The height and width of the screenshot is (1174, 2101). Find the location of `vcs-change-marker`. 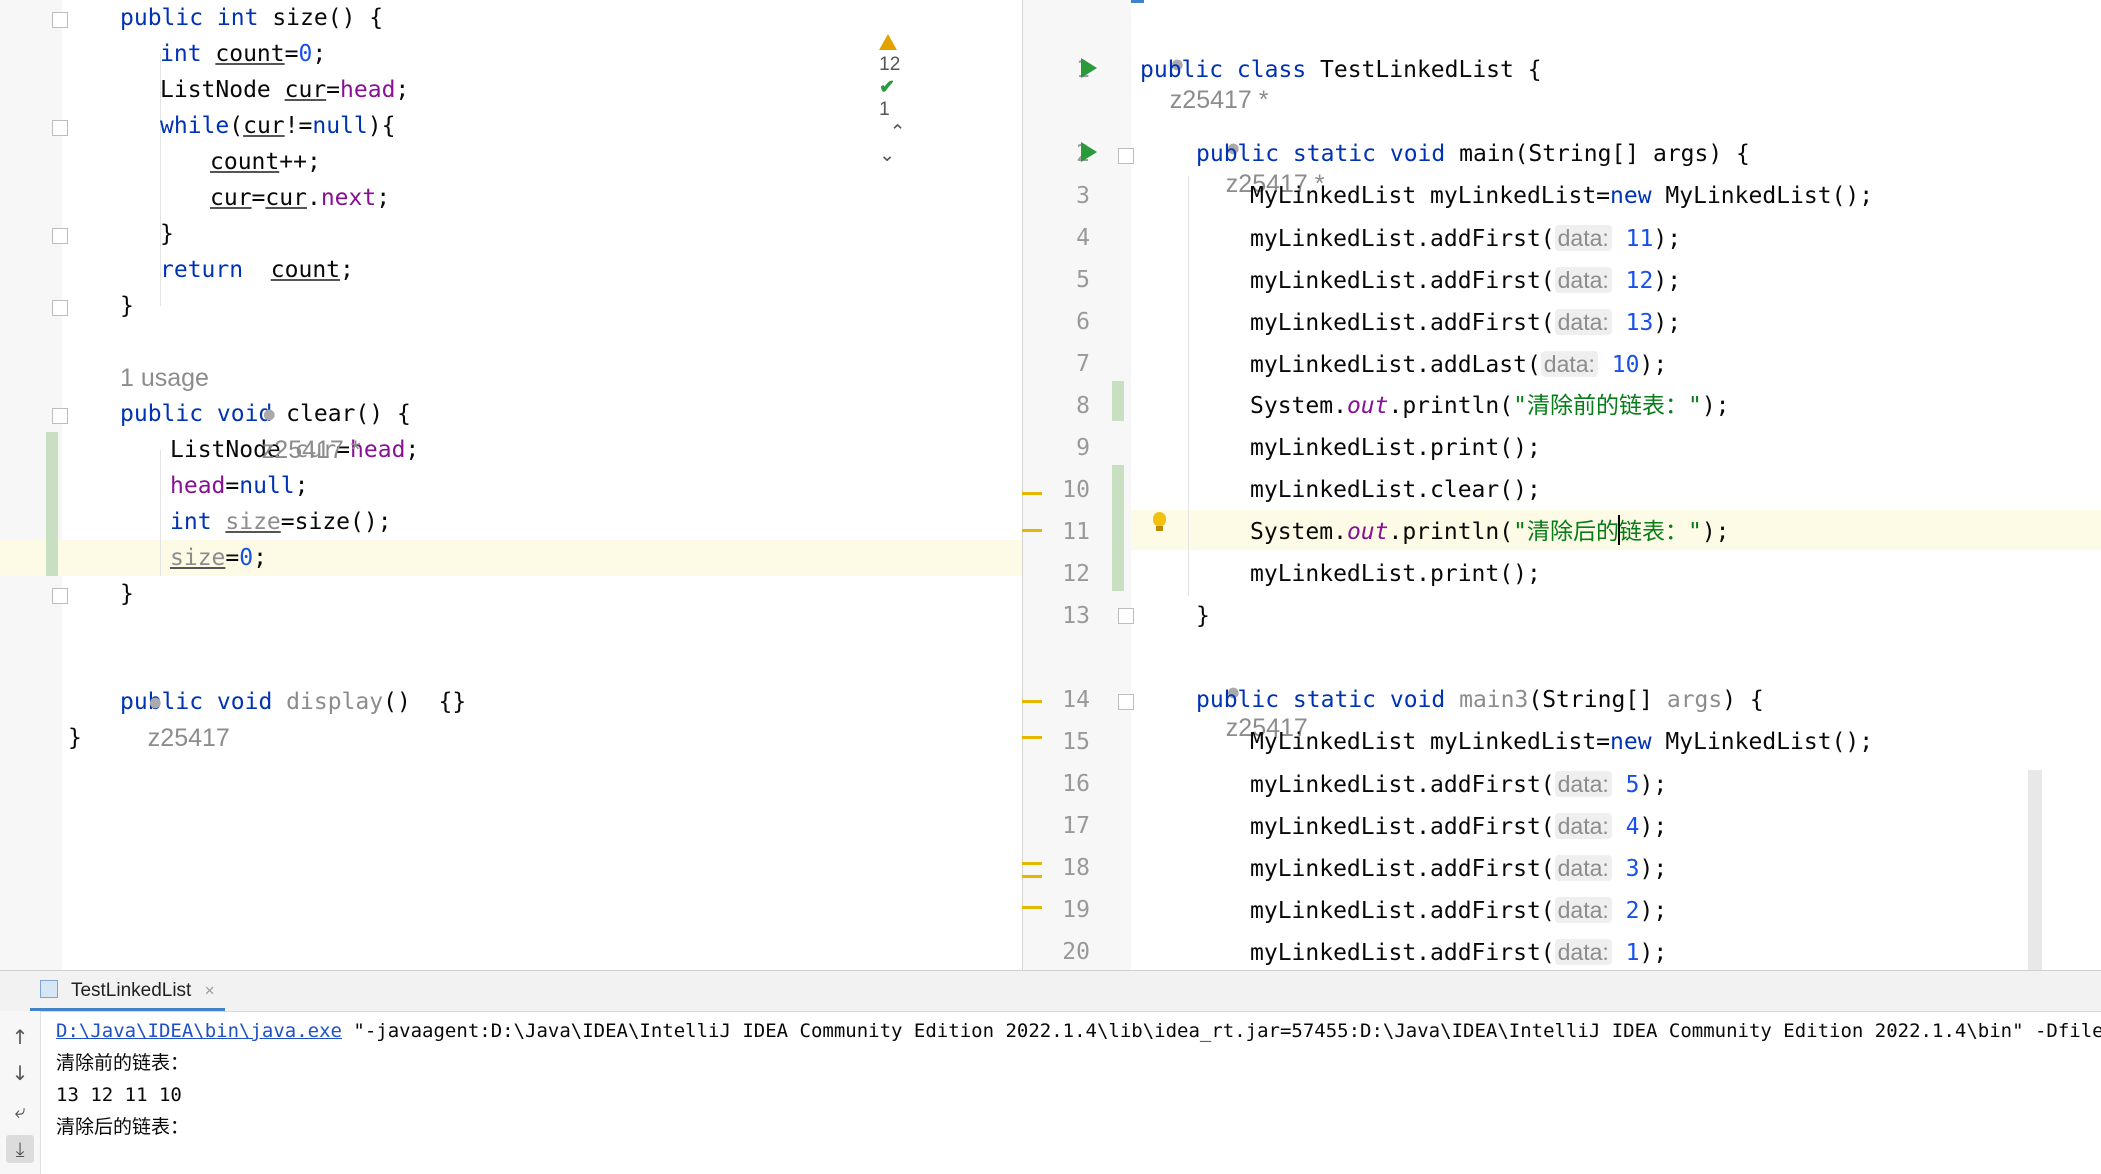

vcs-change-marker is located at coordinates (52, 504).